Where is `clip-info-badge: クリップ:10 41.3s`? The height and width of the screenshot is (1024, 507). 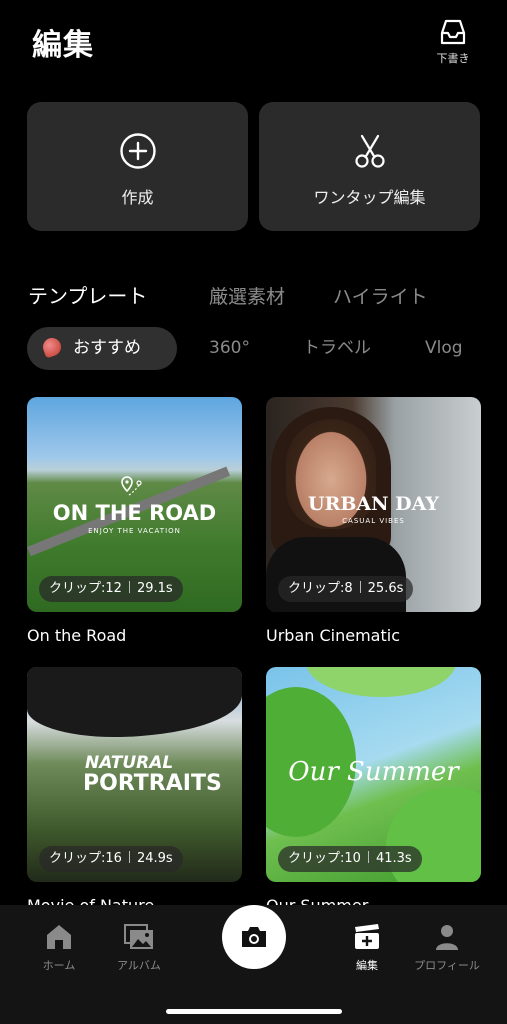
clip-info-badge: クリップ:10 41.3s is located at coordinates (350, 859).